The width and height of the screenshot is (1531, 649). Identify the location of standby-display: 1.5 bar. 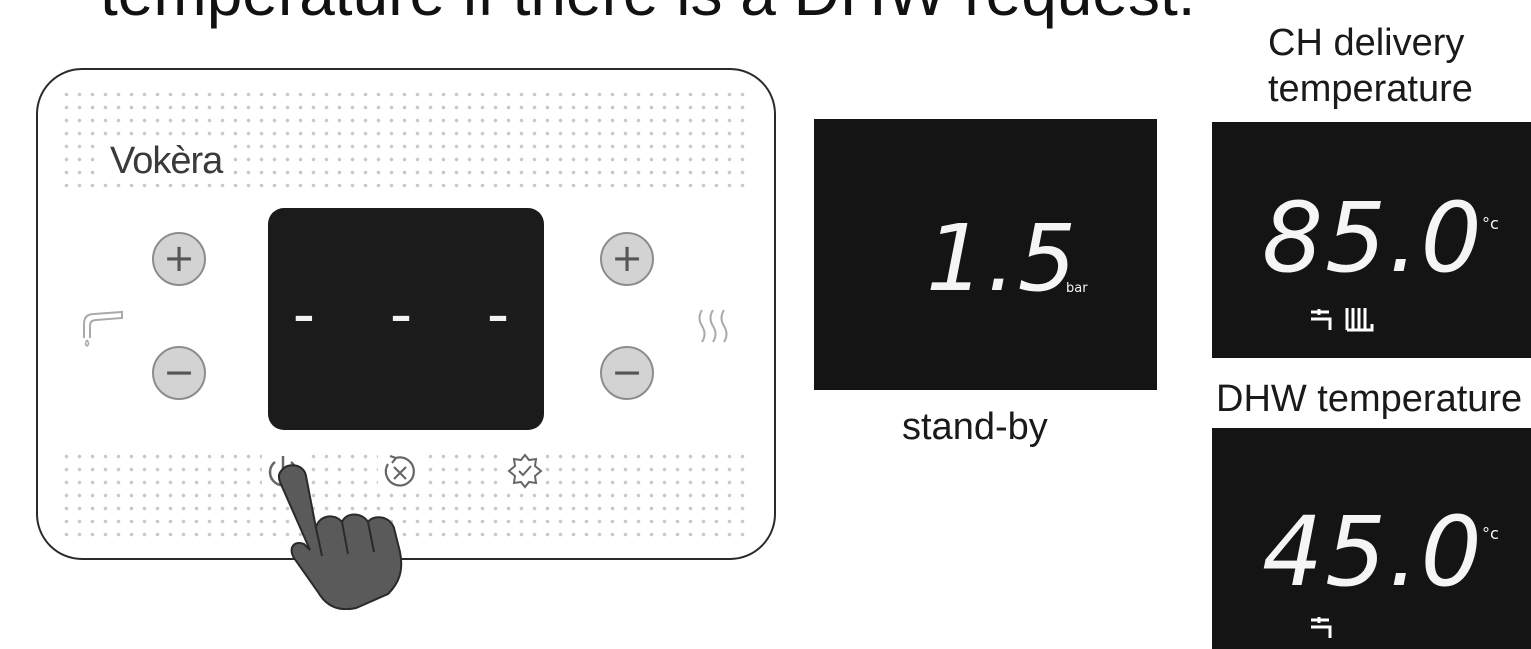
(985, 254).